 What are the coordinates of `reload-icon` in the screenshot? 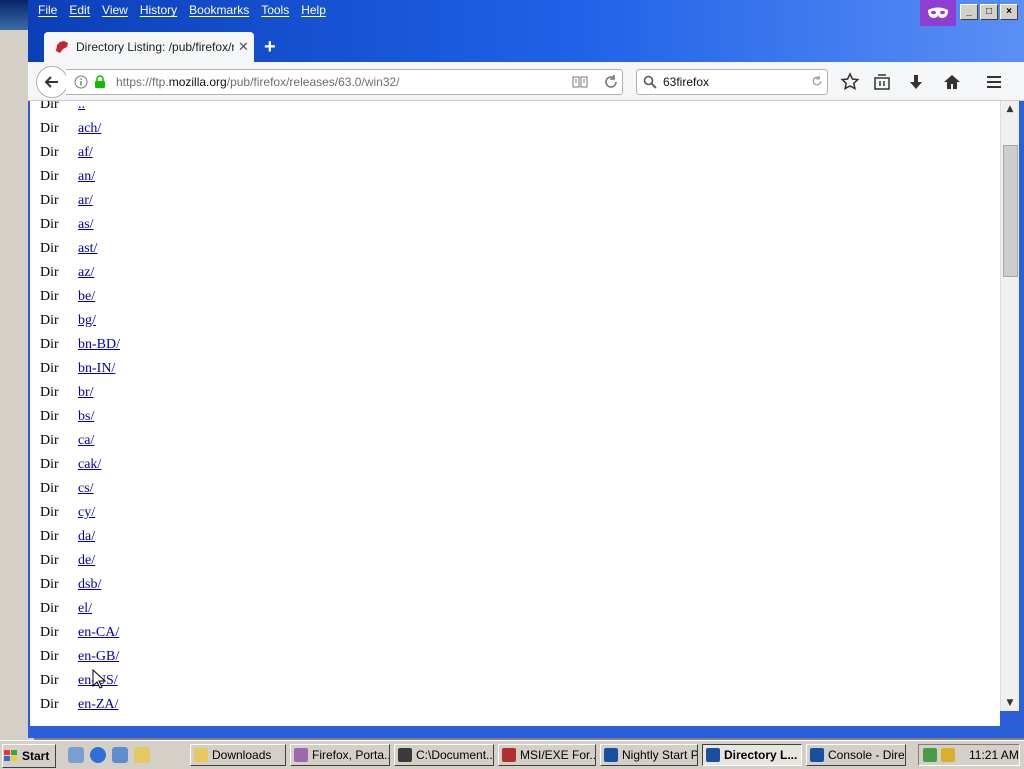 It's located at (611, 82).